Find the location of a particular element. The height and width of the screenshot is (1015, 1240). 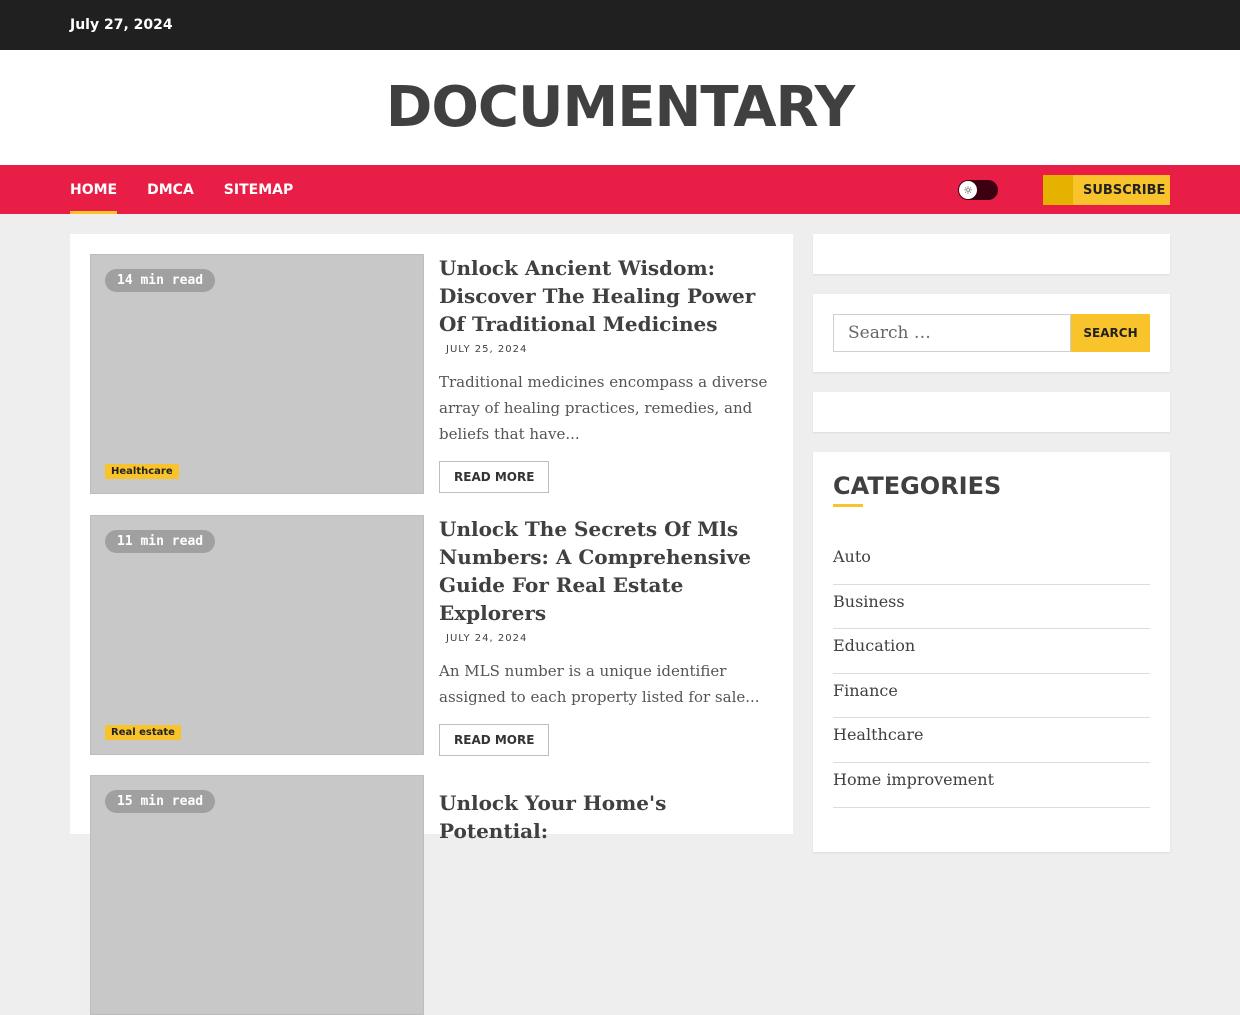

subscribe-button: SUBSCRIBE is located at coordinates (1106, 190).